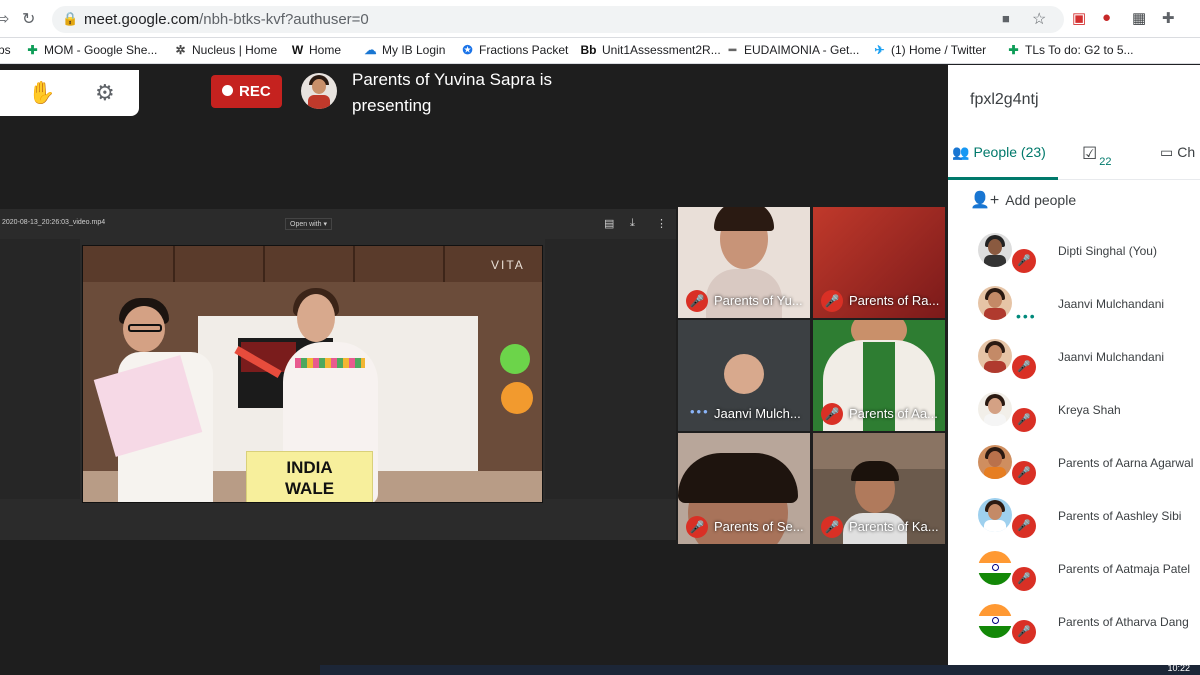 This screenshot has height=675, width=1200. I want to click on panel-tabs: 👥 People (23) ☑ 22 ▭ Ch, so click(1074, 155).